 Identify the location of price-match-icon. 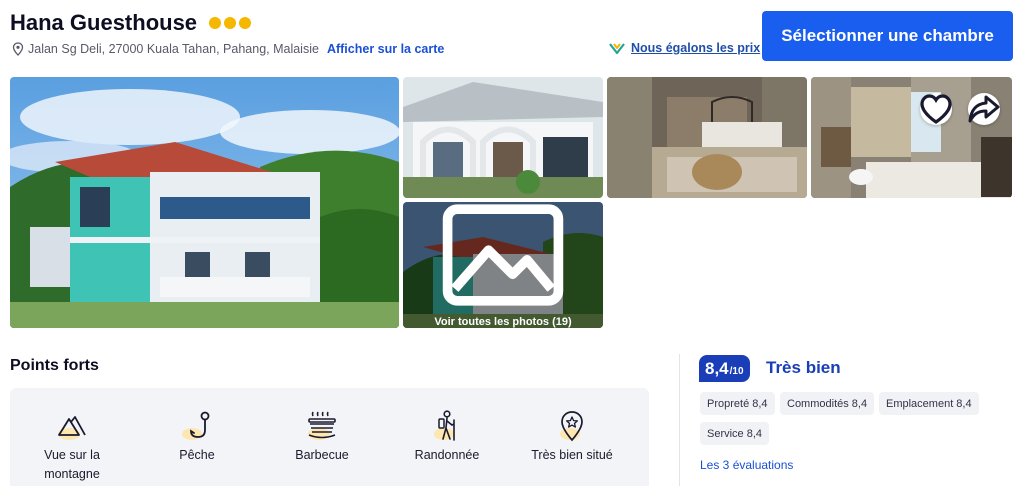
(617, 49).